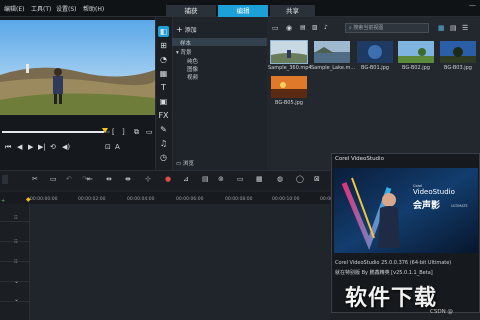  I want to click on photo-filter-icon: ▨, so click(315, 27).